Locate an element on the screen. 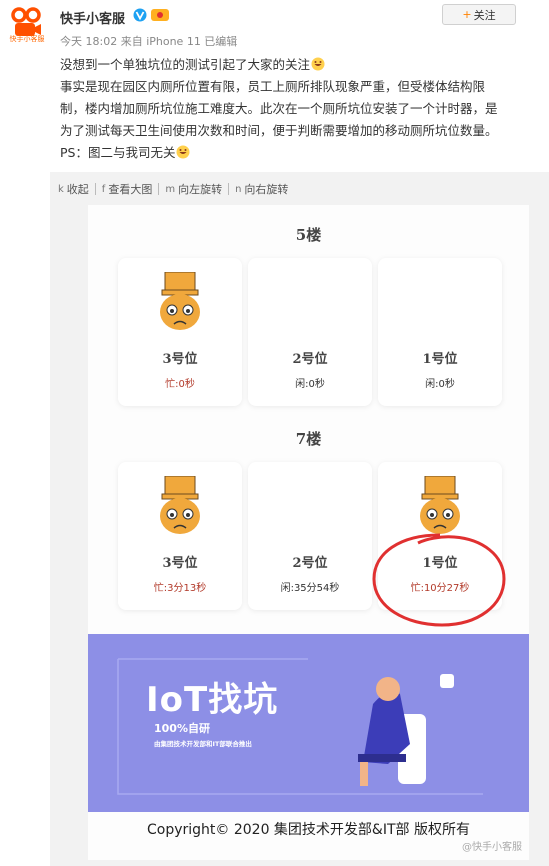 This screenshot has width=549, height=866. rotate-left-button: m 向左旋转 is located at coordinates (193, 189).